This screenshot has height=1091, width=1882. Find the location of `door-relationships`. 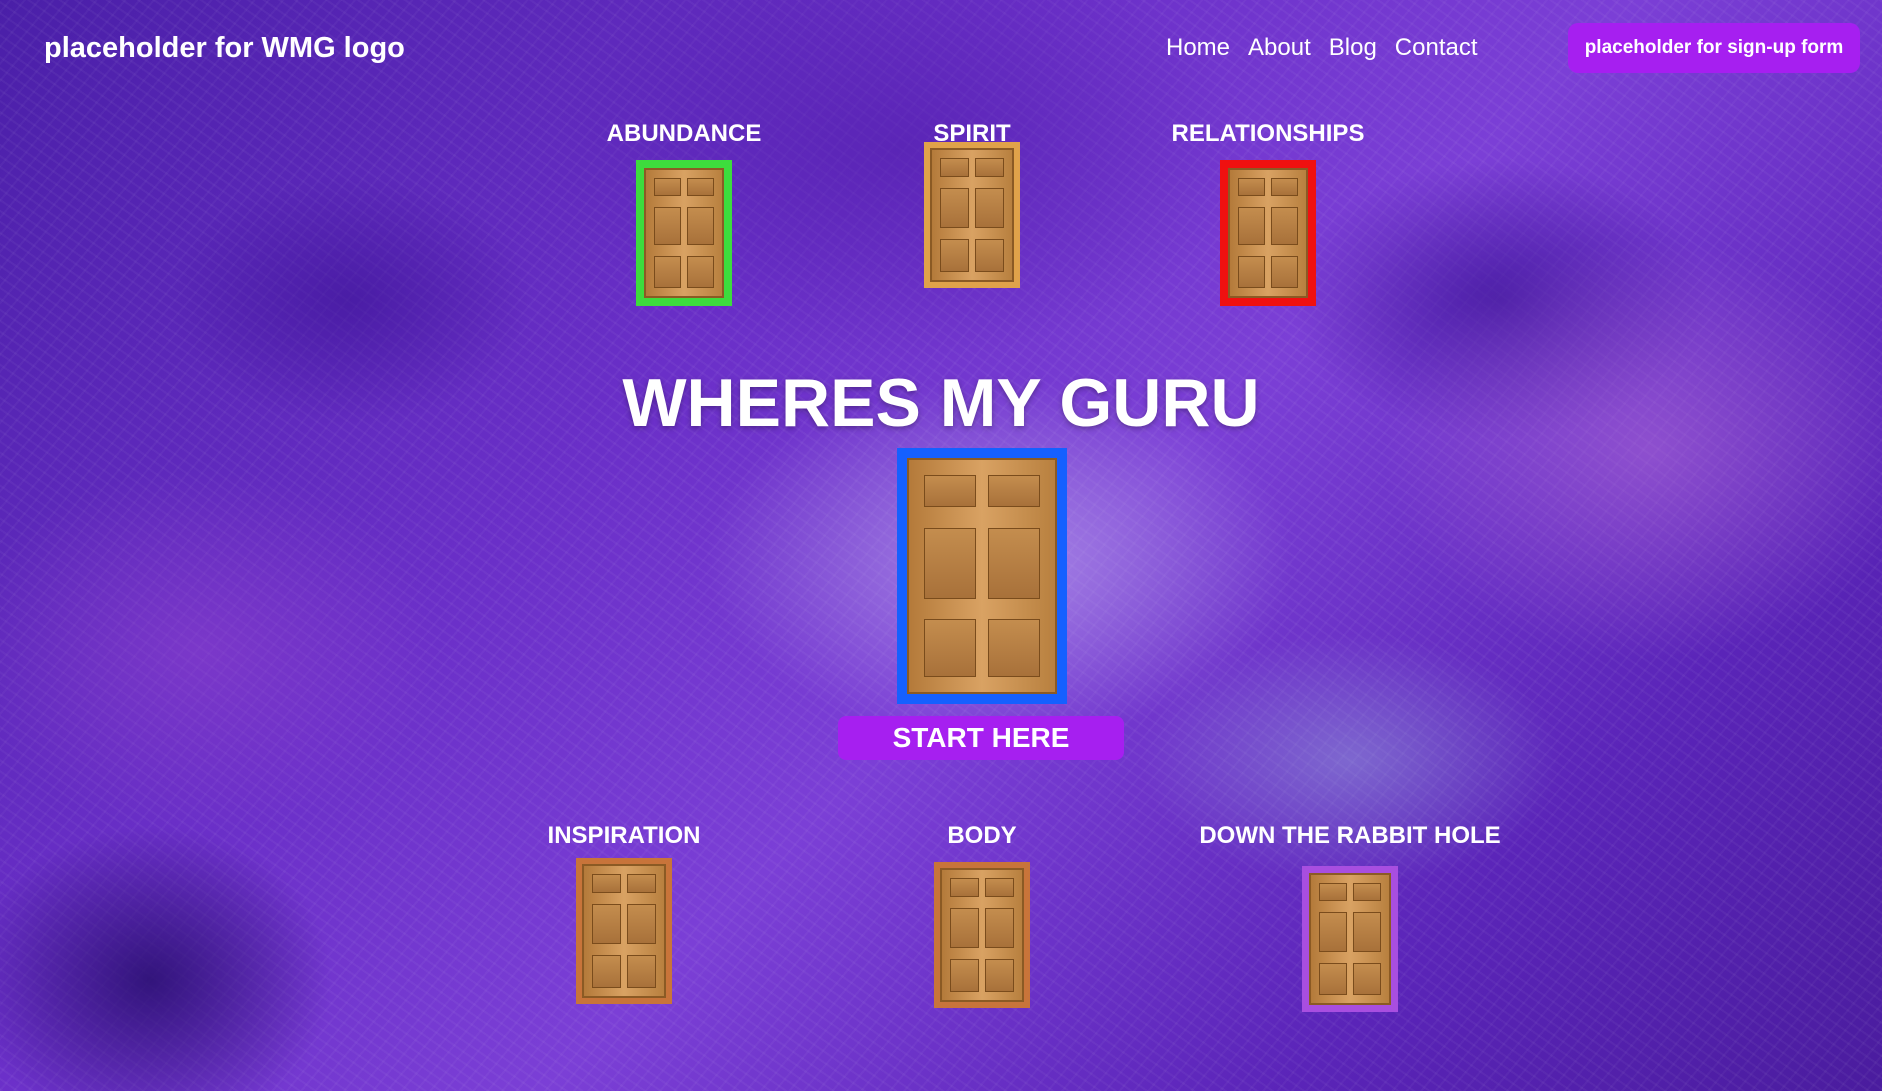

door-relationships is located at coordinates (1268, 233).